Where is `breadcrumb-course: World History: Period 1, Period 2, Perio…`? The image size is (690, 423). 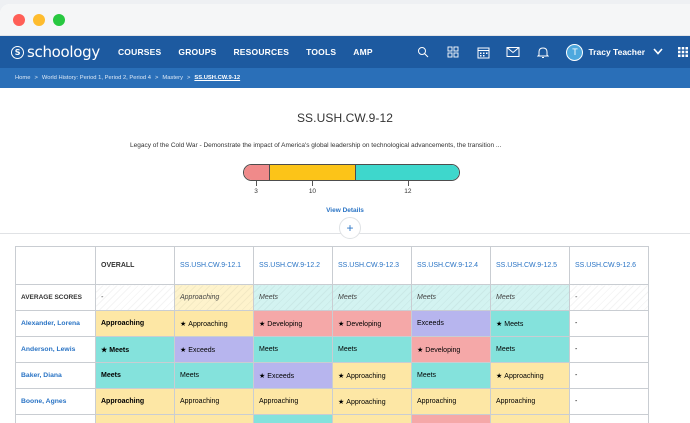 breadcrumb-course: World History: Period 1, Period 2, Perio… is located at coordinates (96, 78).